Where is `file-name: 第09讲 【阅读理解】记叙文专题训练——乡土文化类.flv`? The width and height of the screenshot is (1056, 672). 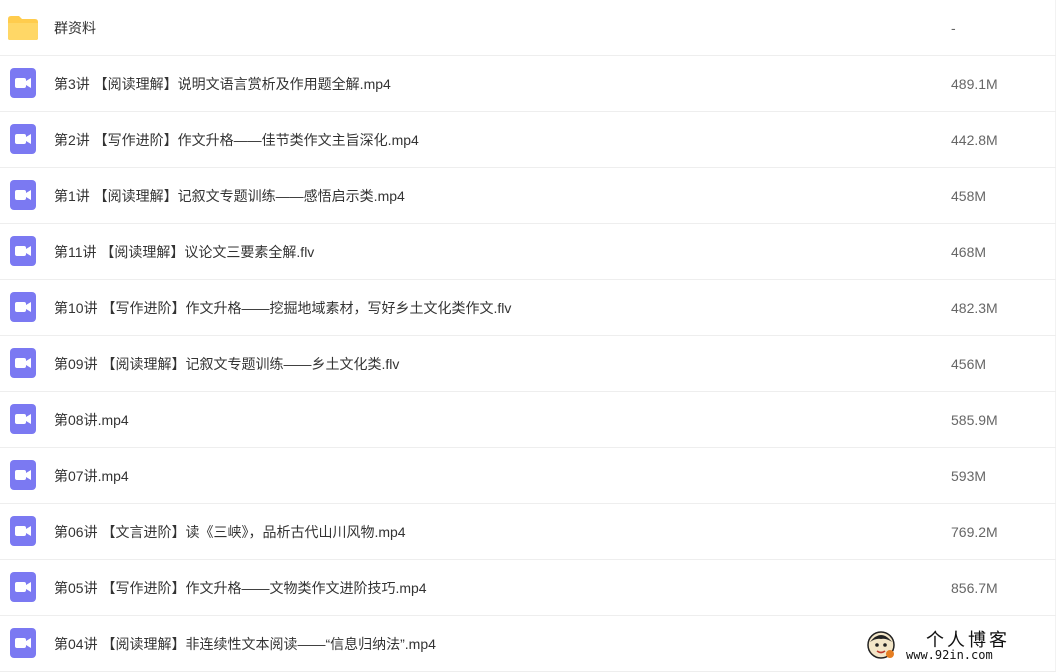 file-name: 第09讲 【阅读理解】记叙文专题训练——乡土文化类.flv is located at coordinates (226, 364).